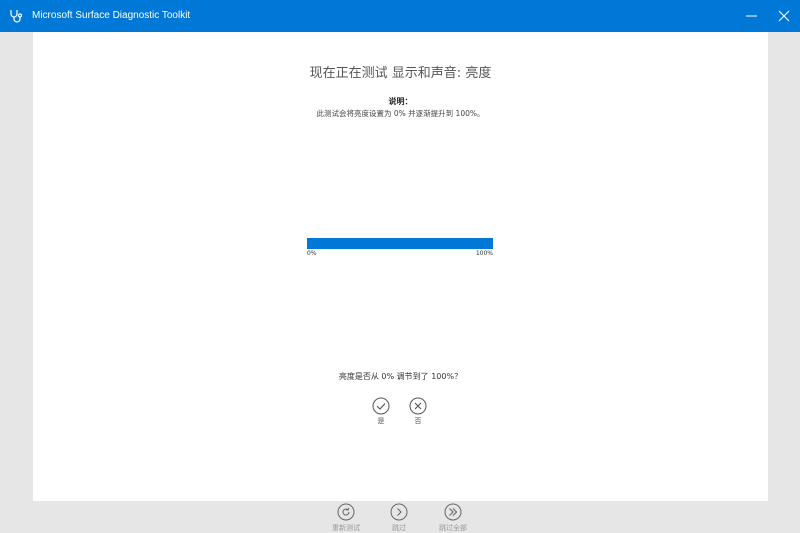 This screenshot has height=533, width=800. I want to click on skip-all-button: 跳过全部, so click(453, 518).